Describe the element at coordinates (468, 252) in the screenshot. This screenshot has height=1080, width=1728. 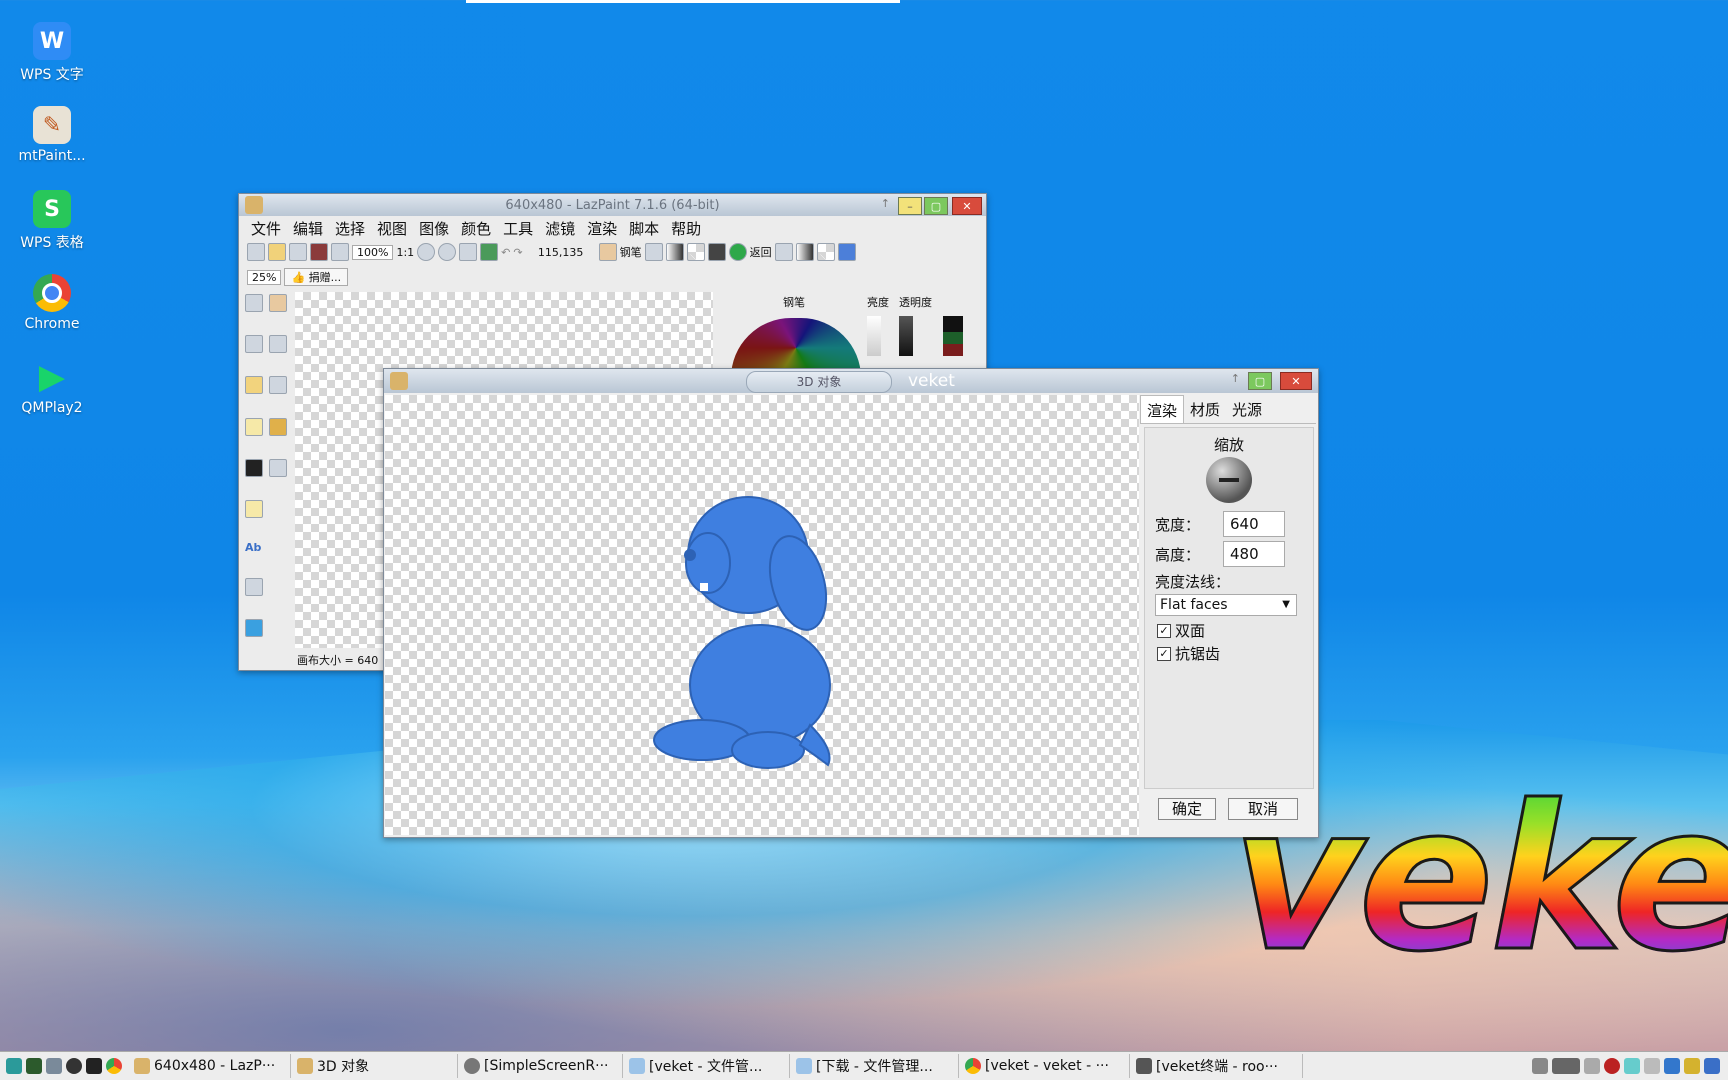
I see `zoom-fit-icon` at that location.